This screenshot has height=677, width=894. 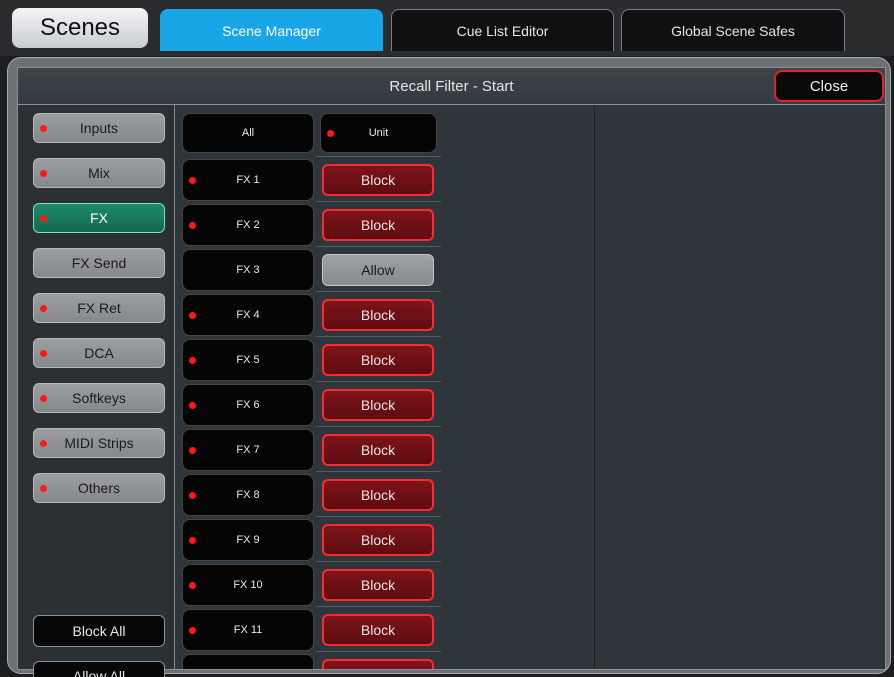 I want to click on channel-label: FX 11, so click(x=248, y=630).